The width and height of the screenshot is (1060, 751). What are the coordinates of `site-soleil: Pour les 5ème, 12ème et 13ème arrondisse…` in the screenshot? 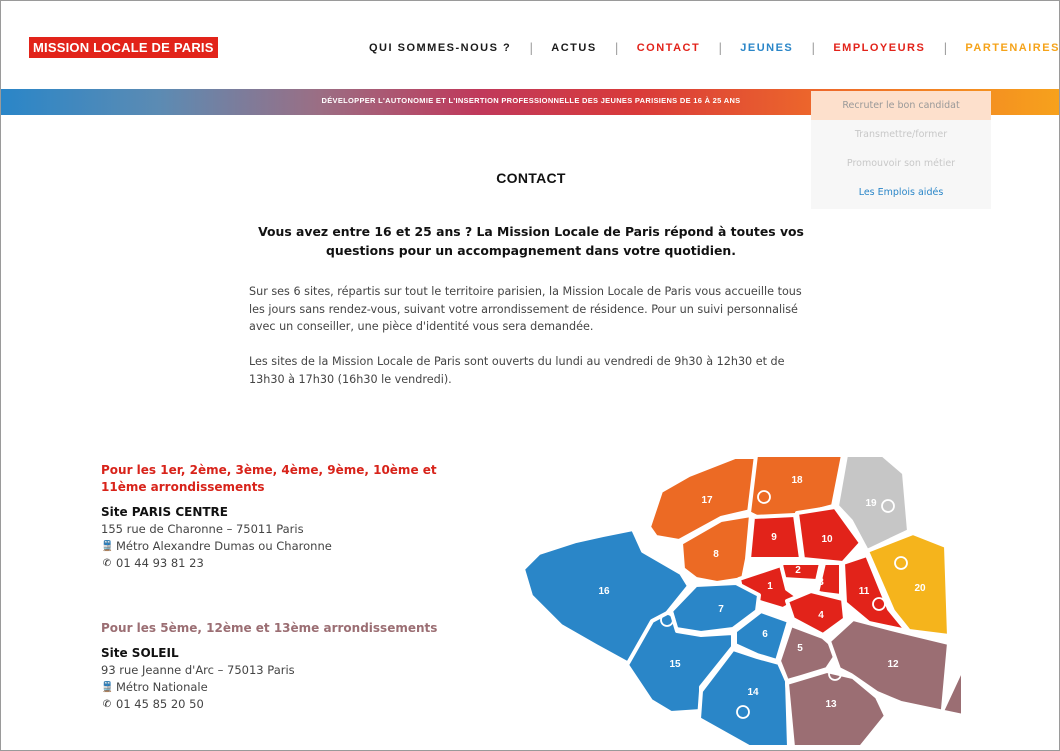 It's located at (291, 666).